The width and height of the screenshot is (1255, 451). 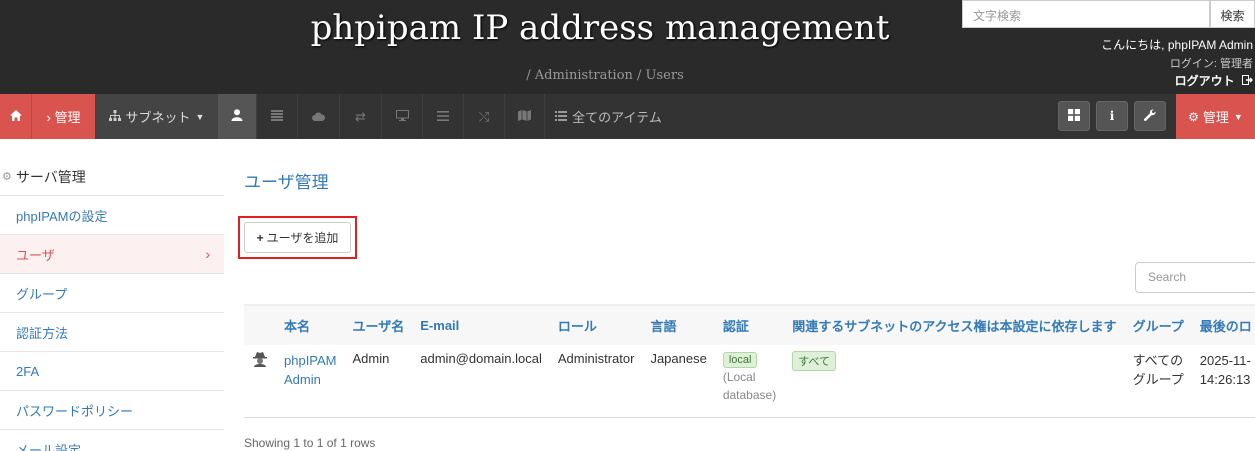 What do you see at coordinates (617, 117) in the screenshot?
I see `nav-all-items-label: 全てのアイテム` at bounding box center [617, 117].